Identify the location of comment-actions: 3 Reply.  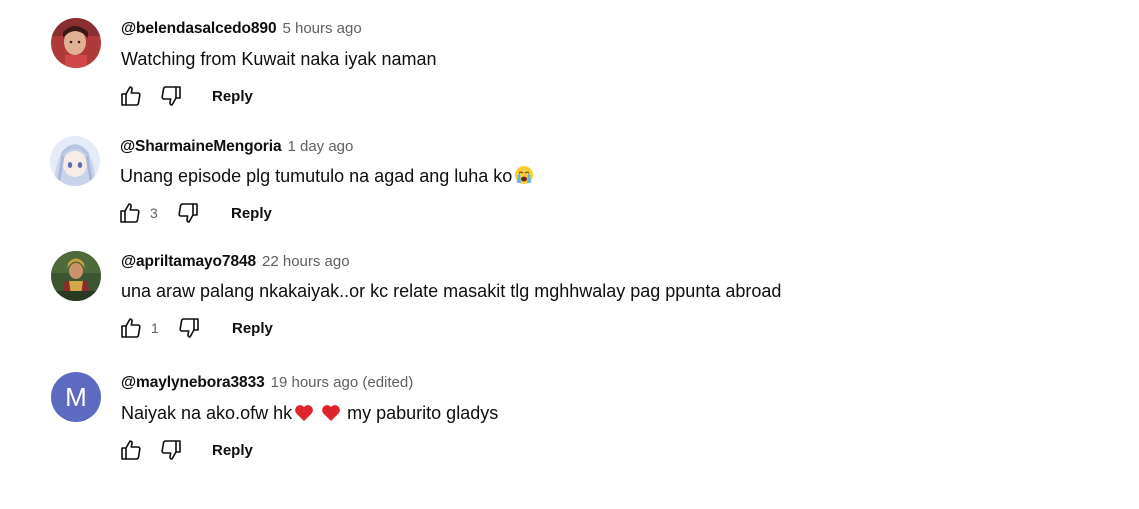
(194, 213).